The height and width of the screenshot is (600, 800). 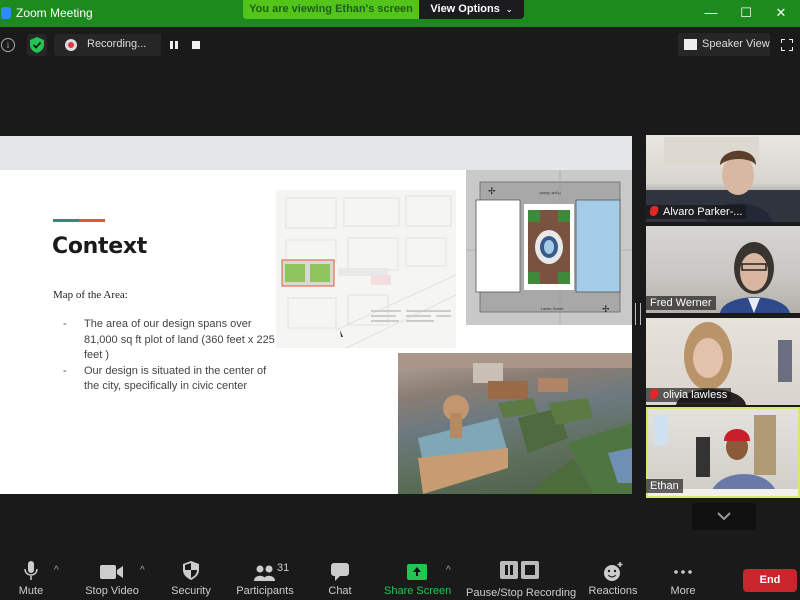 What do you see at coordinates (695, 395) in the screenshot?
I see `participant-name: olivia lawless` at bounding box center [695, 395].